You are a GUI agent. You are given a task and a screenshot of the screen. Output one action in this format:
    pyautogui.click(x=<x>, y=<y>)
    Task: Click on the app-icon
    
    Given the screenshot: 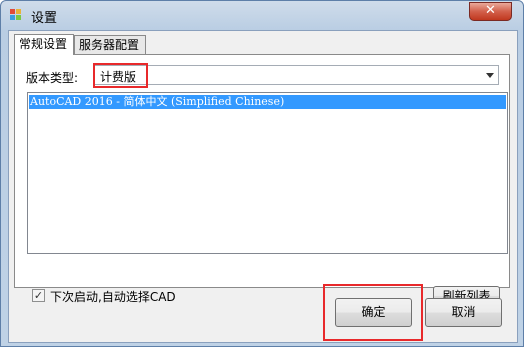 What is the action you would take?
    pyautogui.click(x=16, y=15)
    